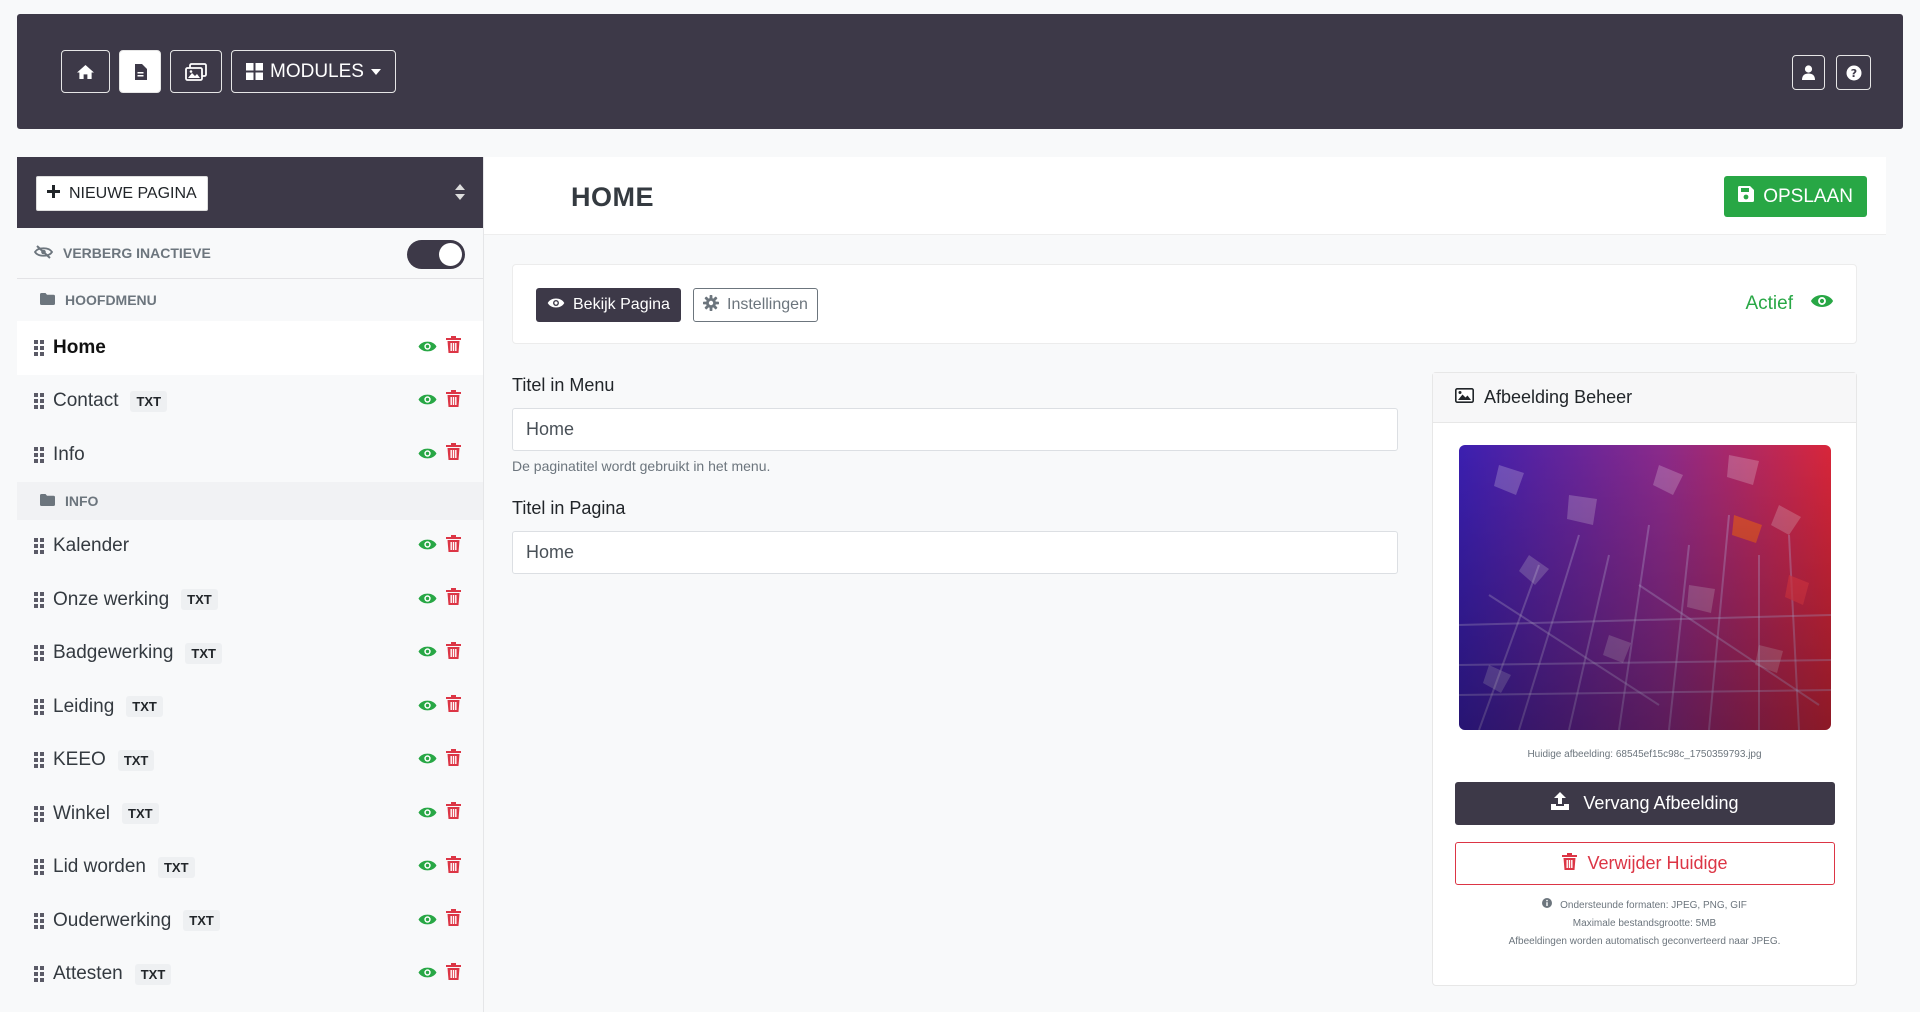 The height and width of the screenshot is (1012, 1920). What do you see at coordinates (460, 194) in the screenshot?
I see `sort-toggle-button` at bounding box center [460, 194].